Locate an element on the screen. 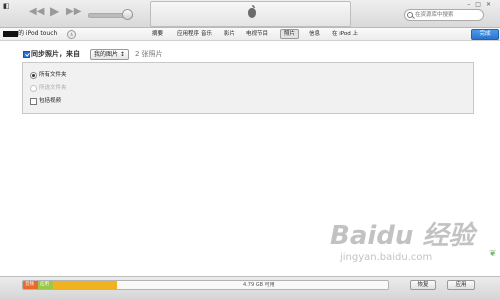  all-folders-label: 所有文件夹 is located at coordinates (53, 75).